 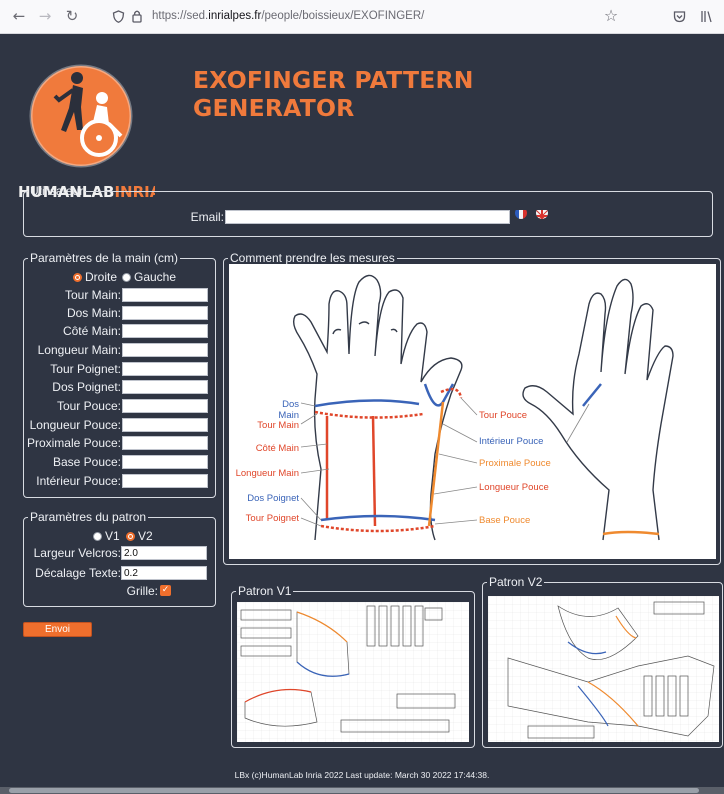 I want to click on proximale-pouce-input, so click(x=165, y=443).